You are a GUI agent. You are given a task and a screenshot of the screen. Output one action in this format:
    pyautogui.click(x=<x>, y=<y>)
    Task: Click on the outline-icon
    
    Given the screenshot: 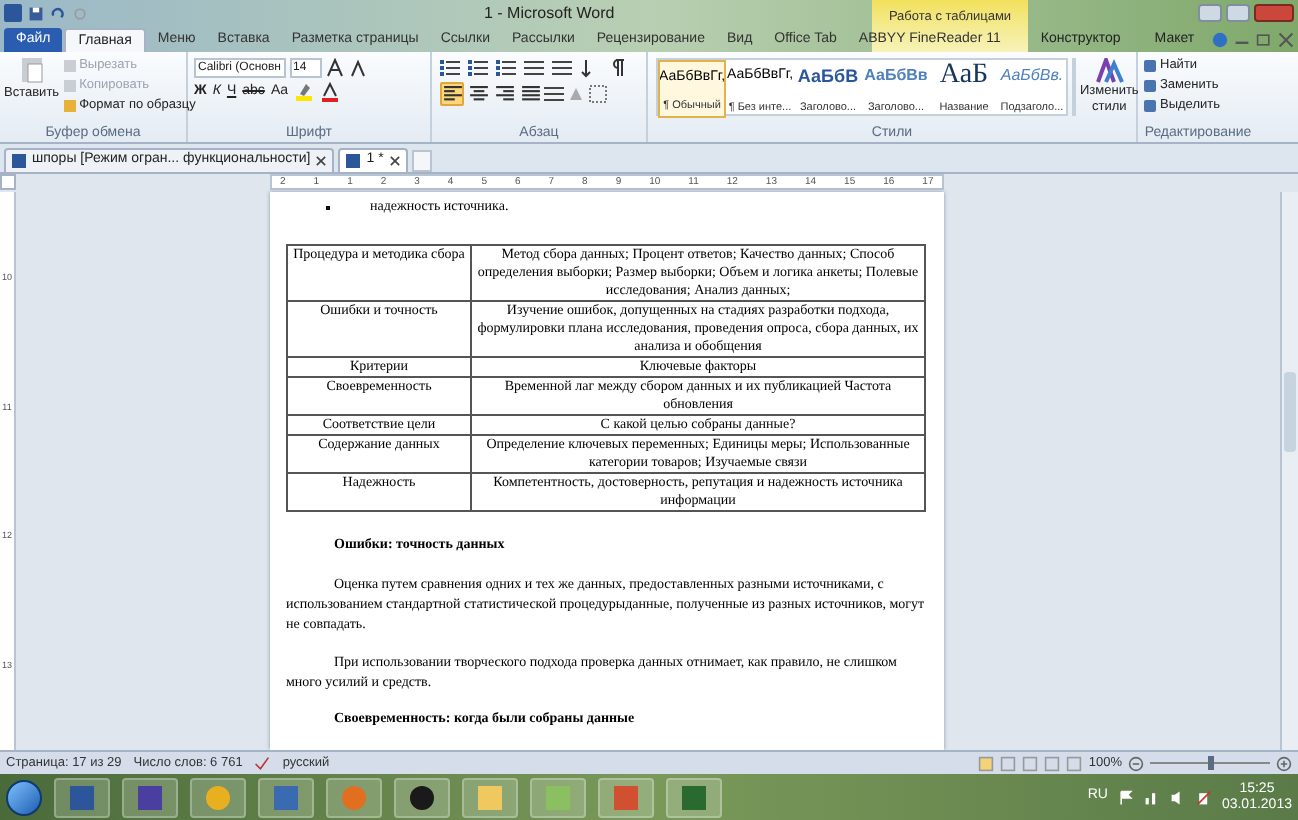 What is the action you would take?
    pyautogui.click(x=1052, y=763)
    